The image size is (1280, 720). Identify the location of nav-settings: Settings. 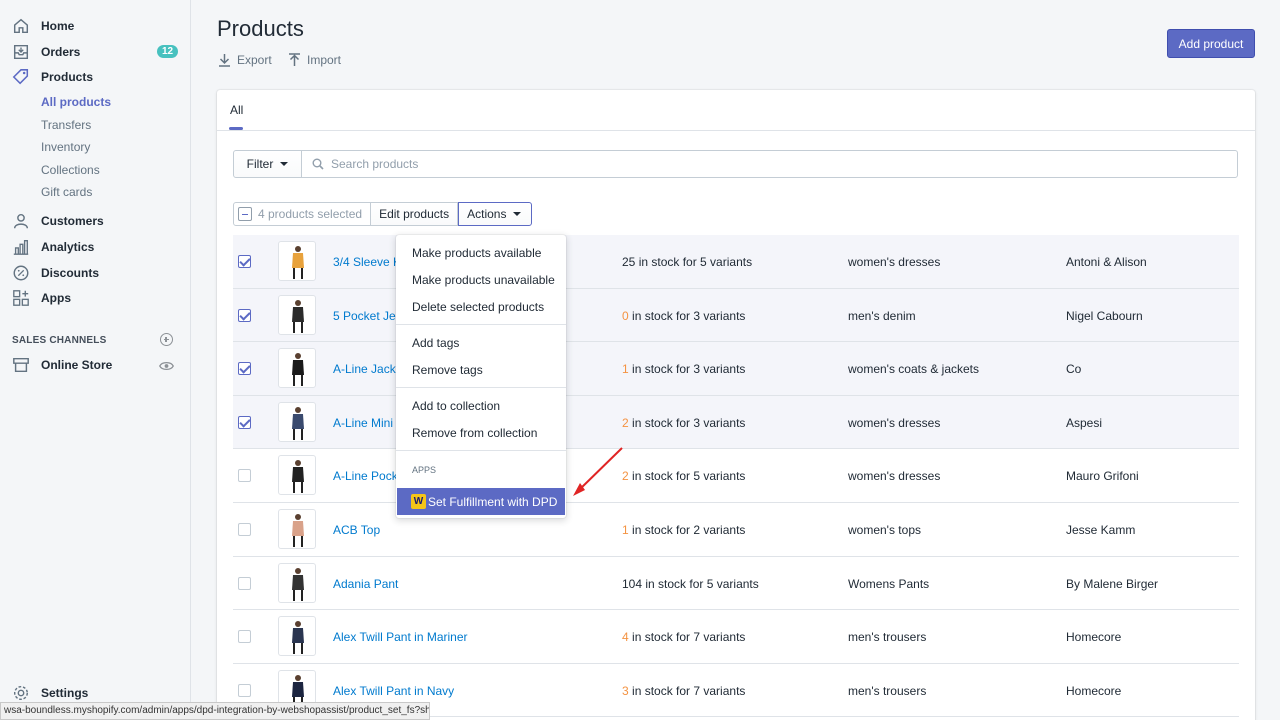
(50, 693).